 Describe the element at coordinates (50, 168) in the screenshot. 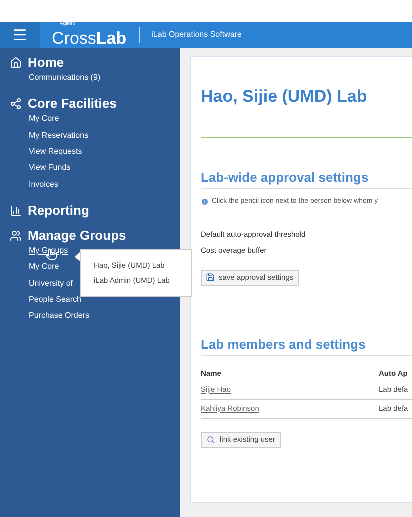

I see `sidebar-link: View Funds` at that location.